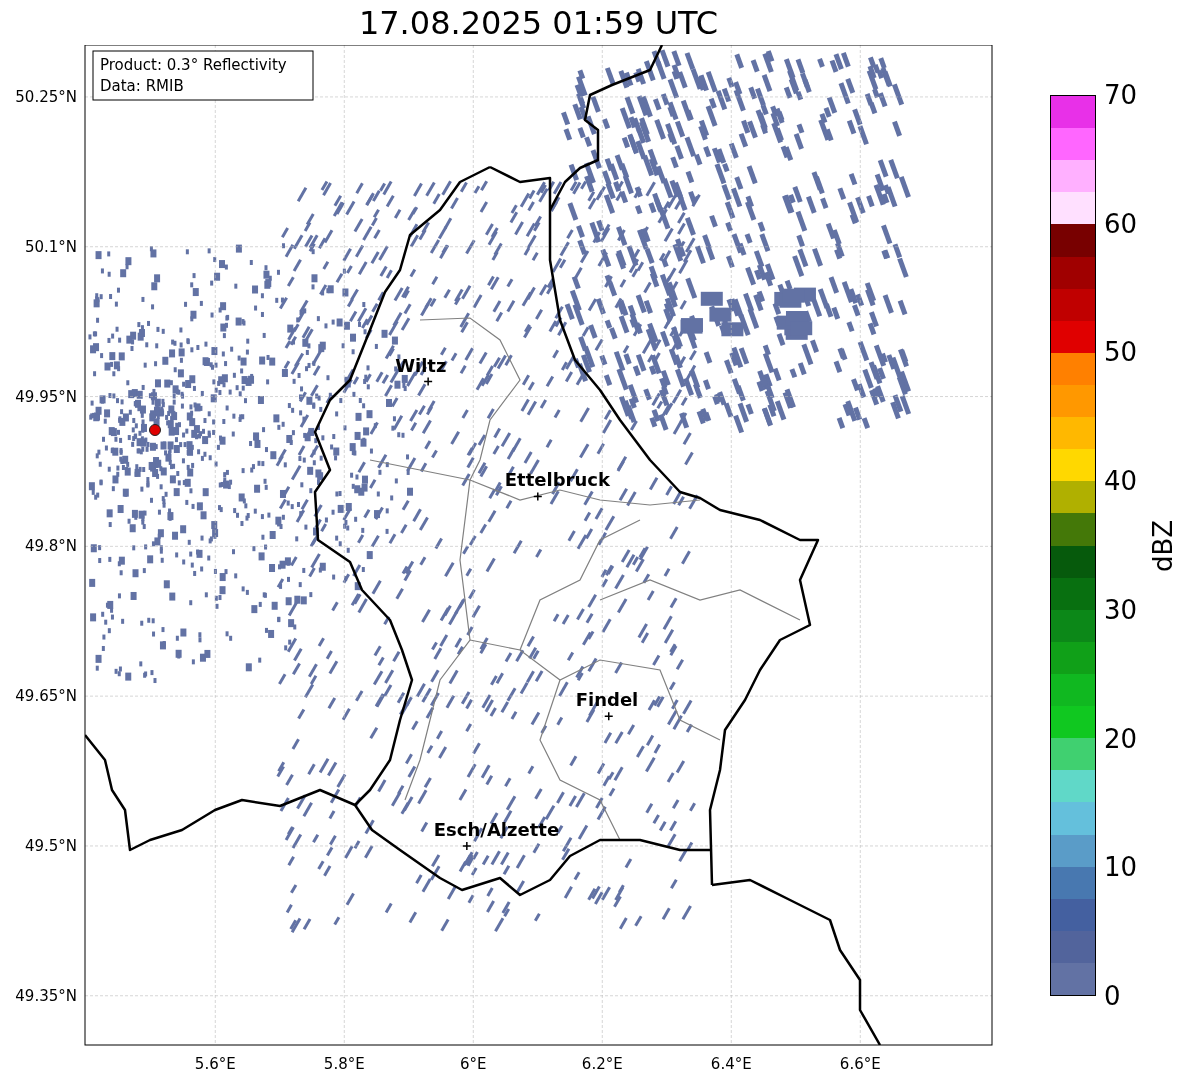 This screenshot has width=1184, height=1081. Describe the element at coordinates (1120, 95) in the screenshot. I see `colorbar-tick-label: 70` at that location.